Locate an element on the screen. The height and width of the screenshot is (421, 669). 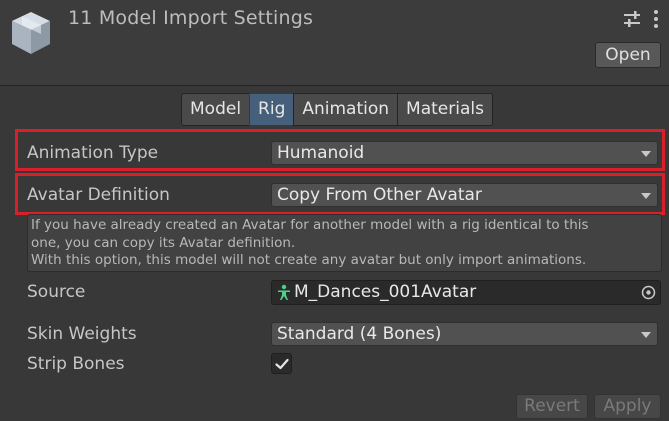
source-value: M_Dances_001Avatar is located at coordinates (385, 292).